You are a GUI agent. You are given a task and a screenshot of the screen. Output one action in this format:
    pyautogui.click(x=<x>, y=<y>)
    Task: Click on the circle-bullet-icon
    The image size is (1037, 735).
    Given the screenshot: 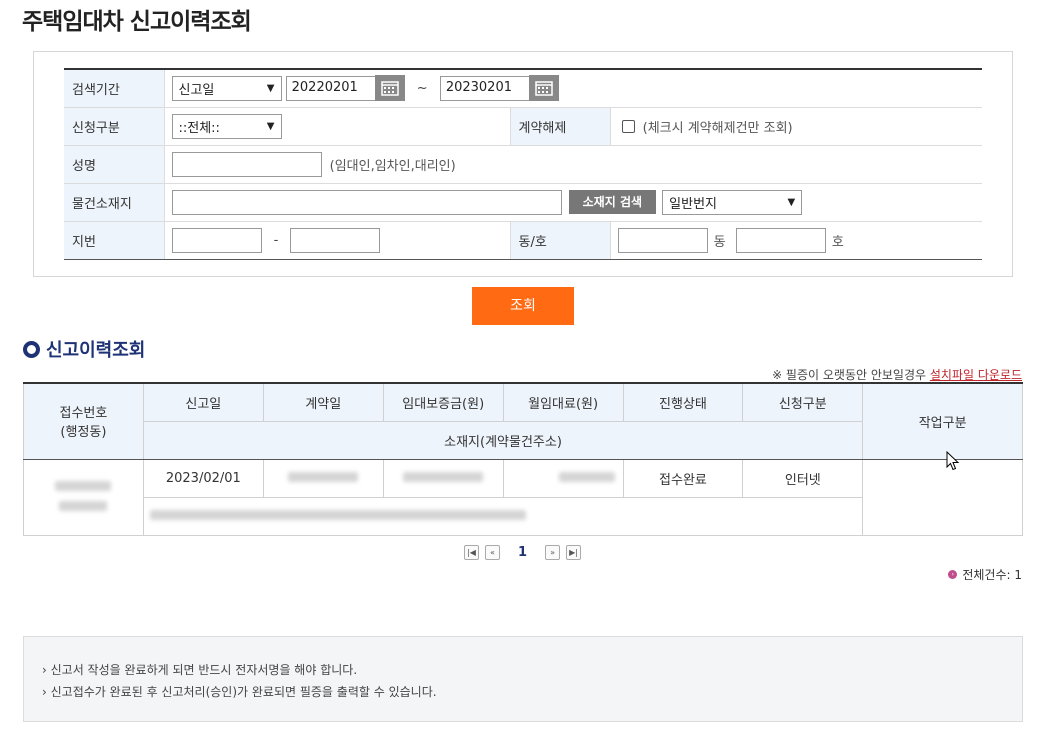 What is the action you would take?
    pyautogui.click(x=31, y=349)
    